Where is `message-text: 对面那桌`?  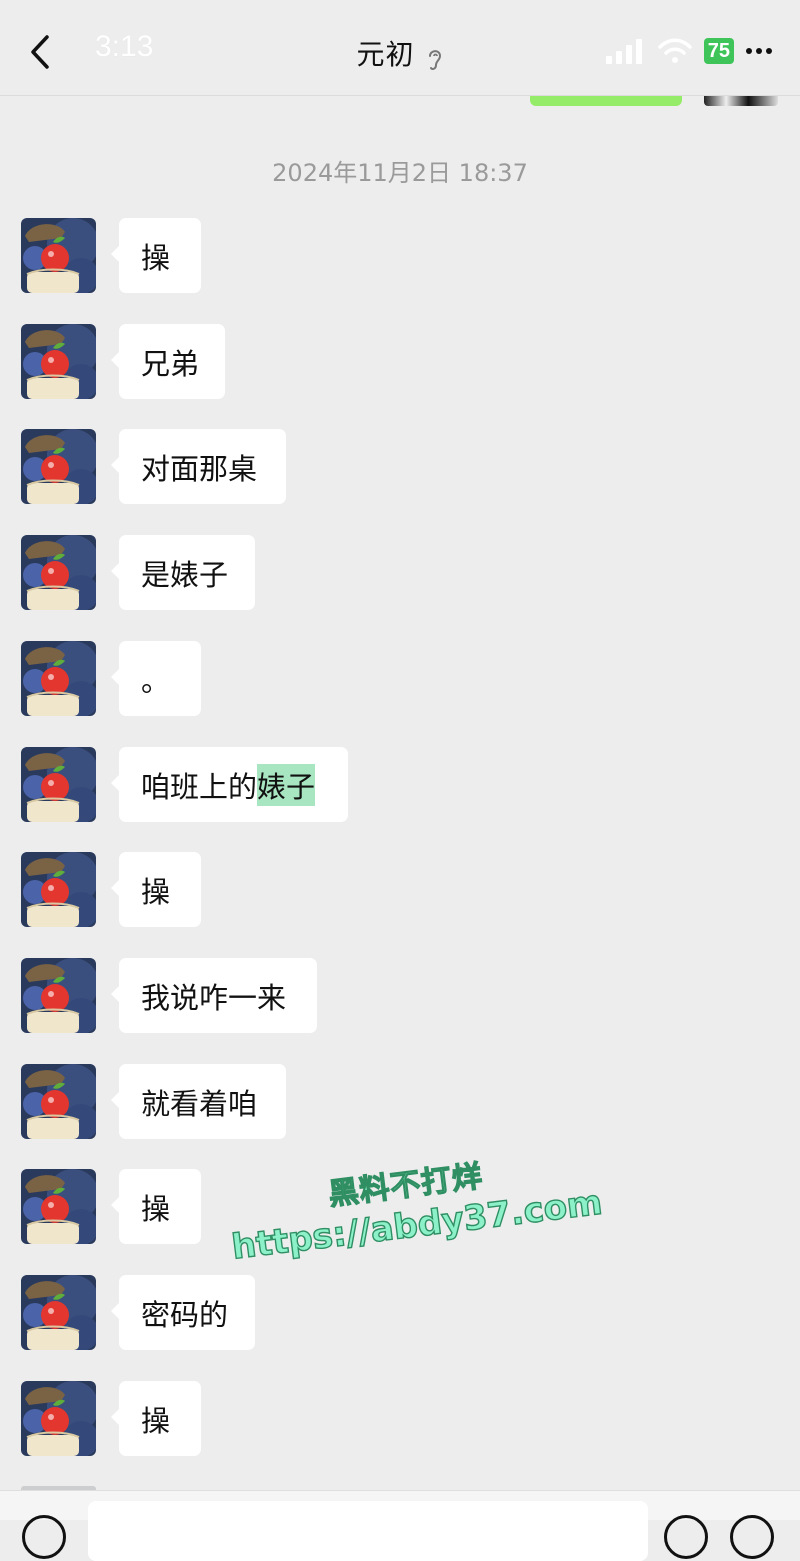
message-text: 对面那桌 is located at coordinates (199, 468).